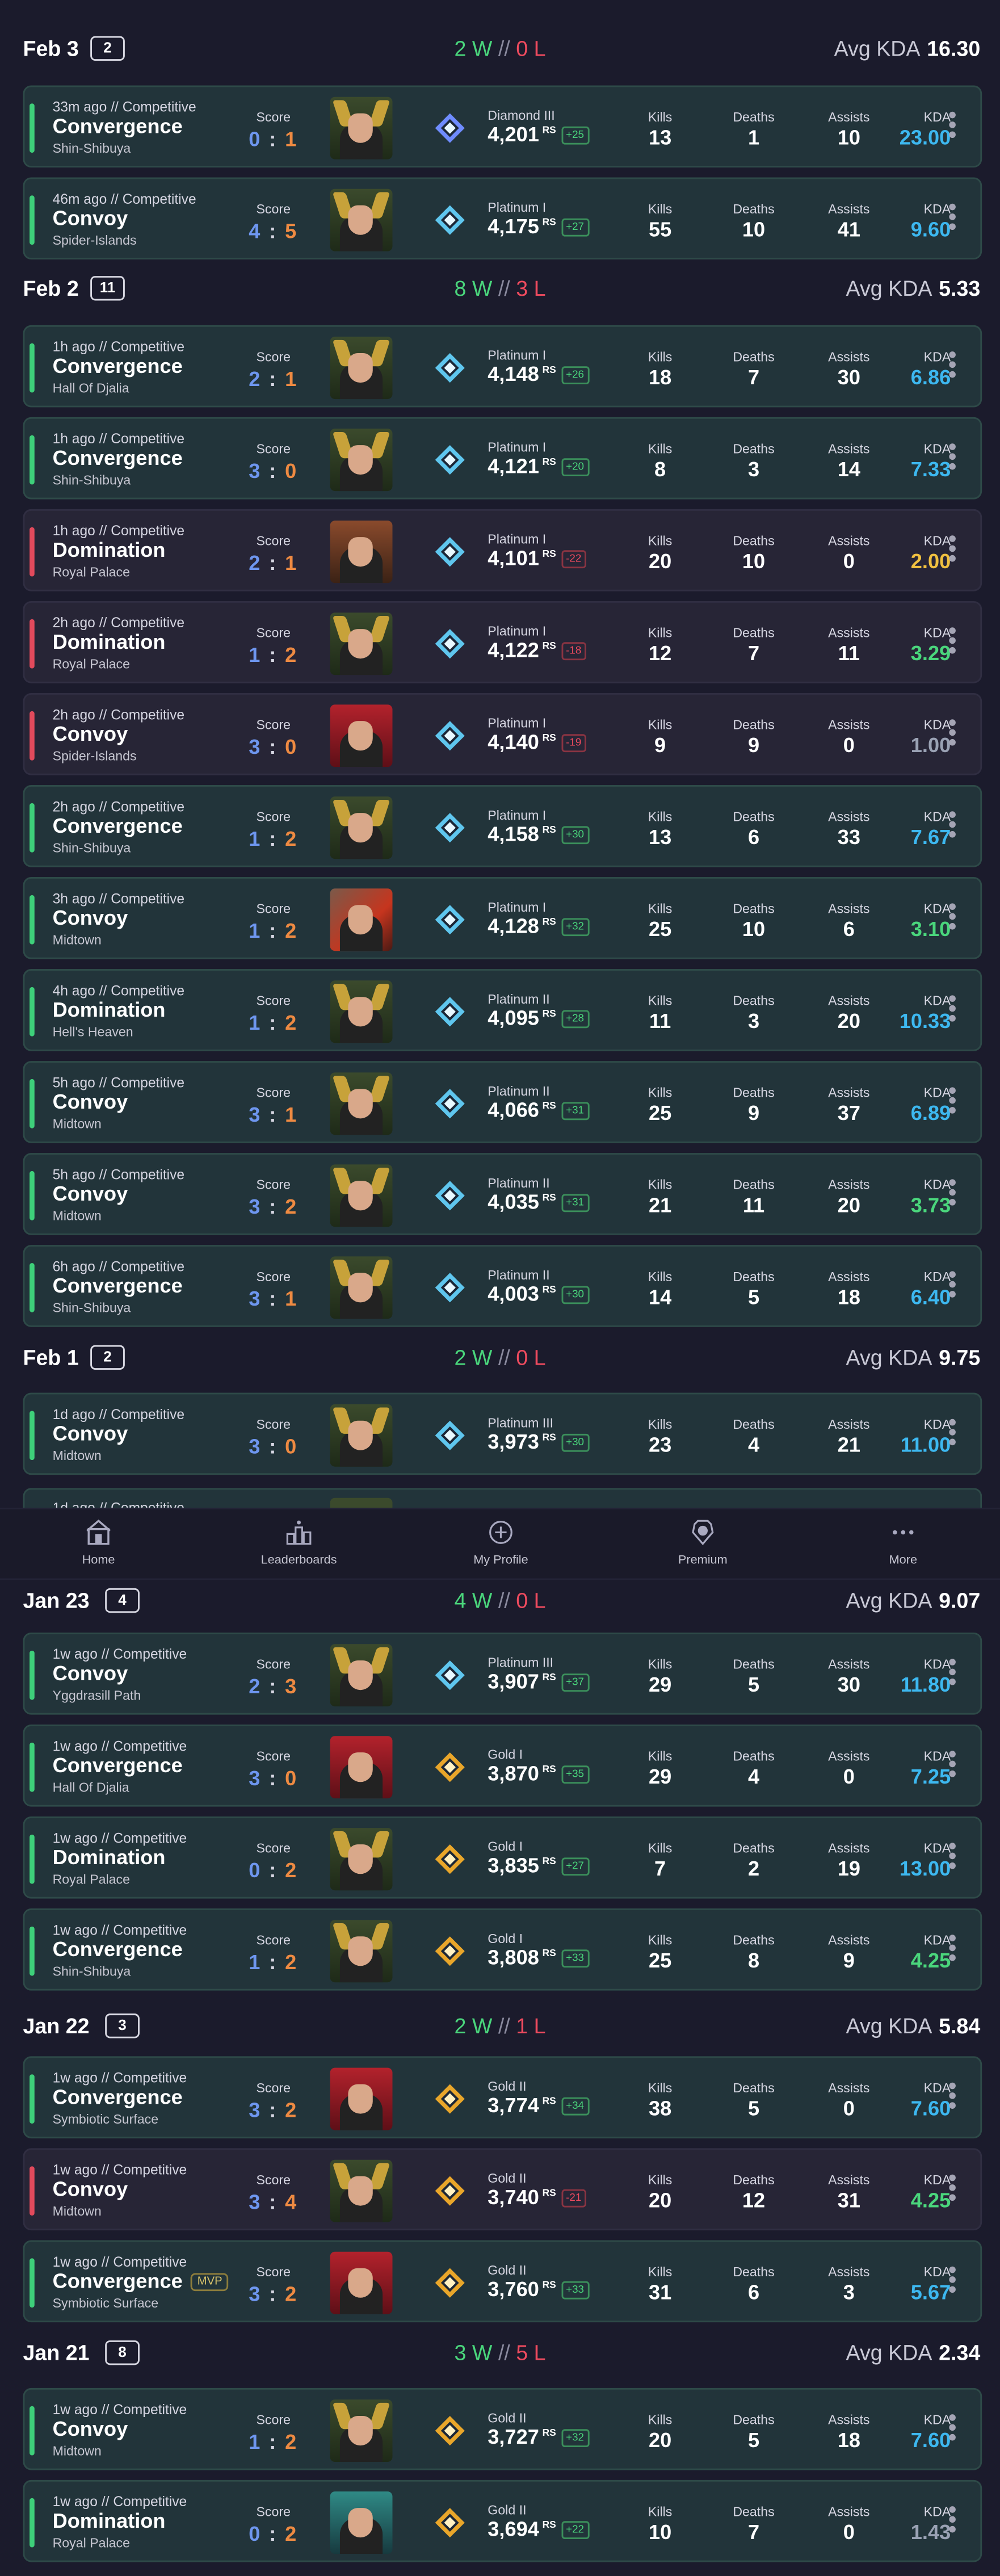 This screenshot has height=2576, width=1000. I want to click on score-colon: :, so click(273, 1779).